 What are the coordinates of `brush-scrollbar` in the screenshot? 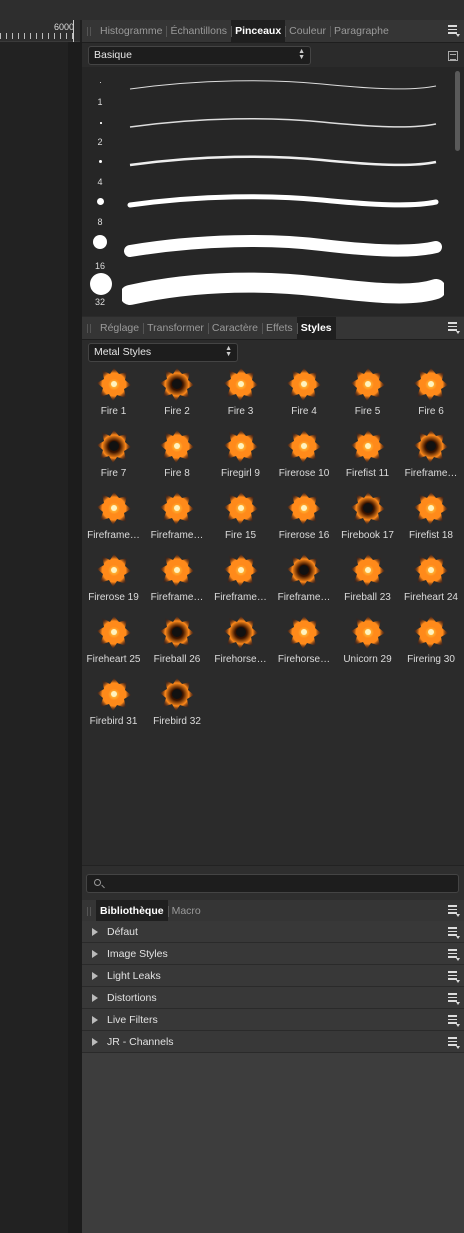 It's located at (457, 111).